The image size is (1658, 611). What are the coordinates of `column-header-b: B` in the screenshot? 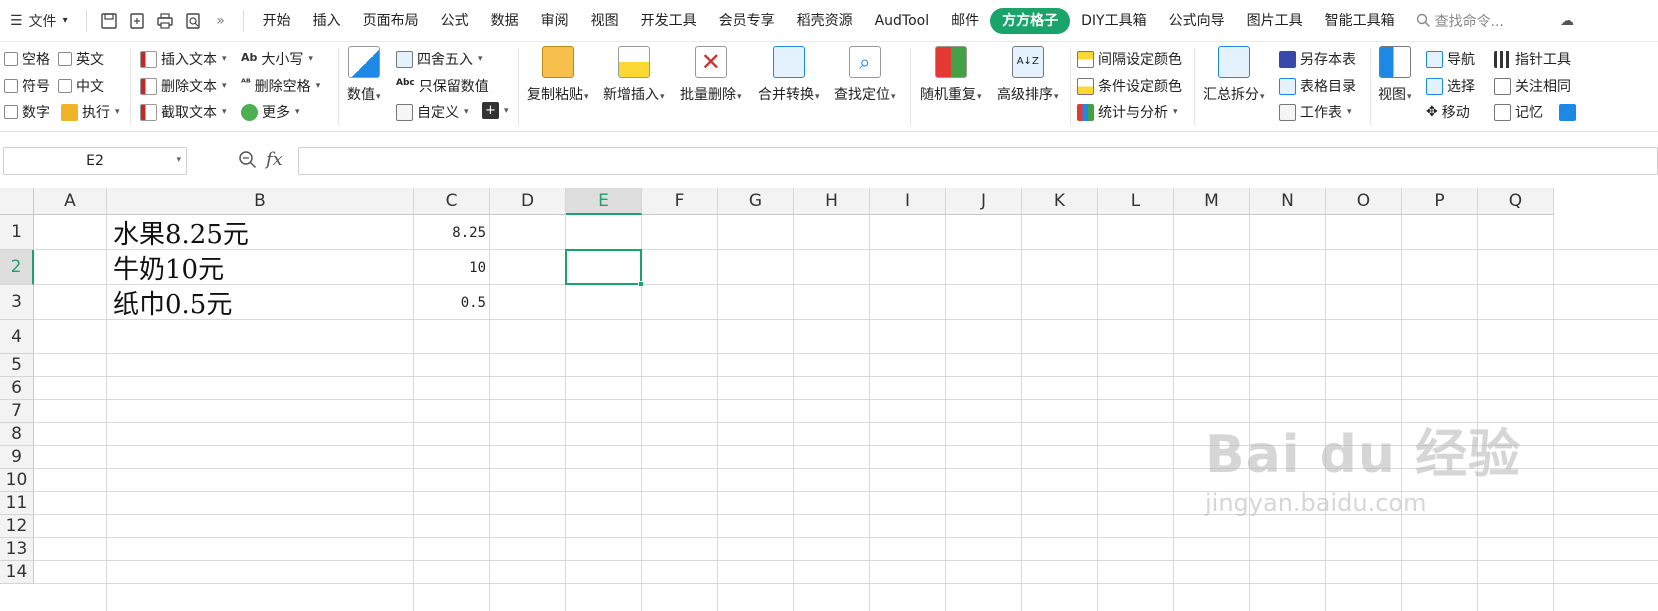 It's located at (260, 201).